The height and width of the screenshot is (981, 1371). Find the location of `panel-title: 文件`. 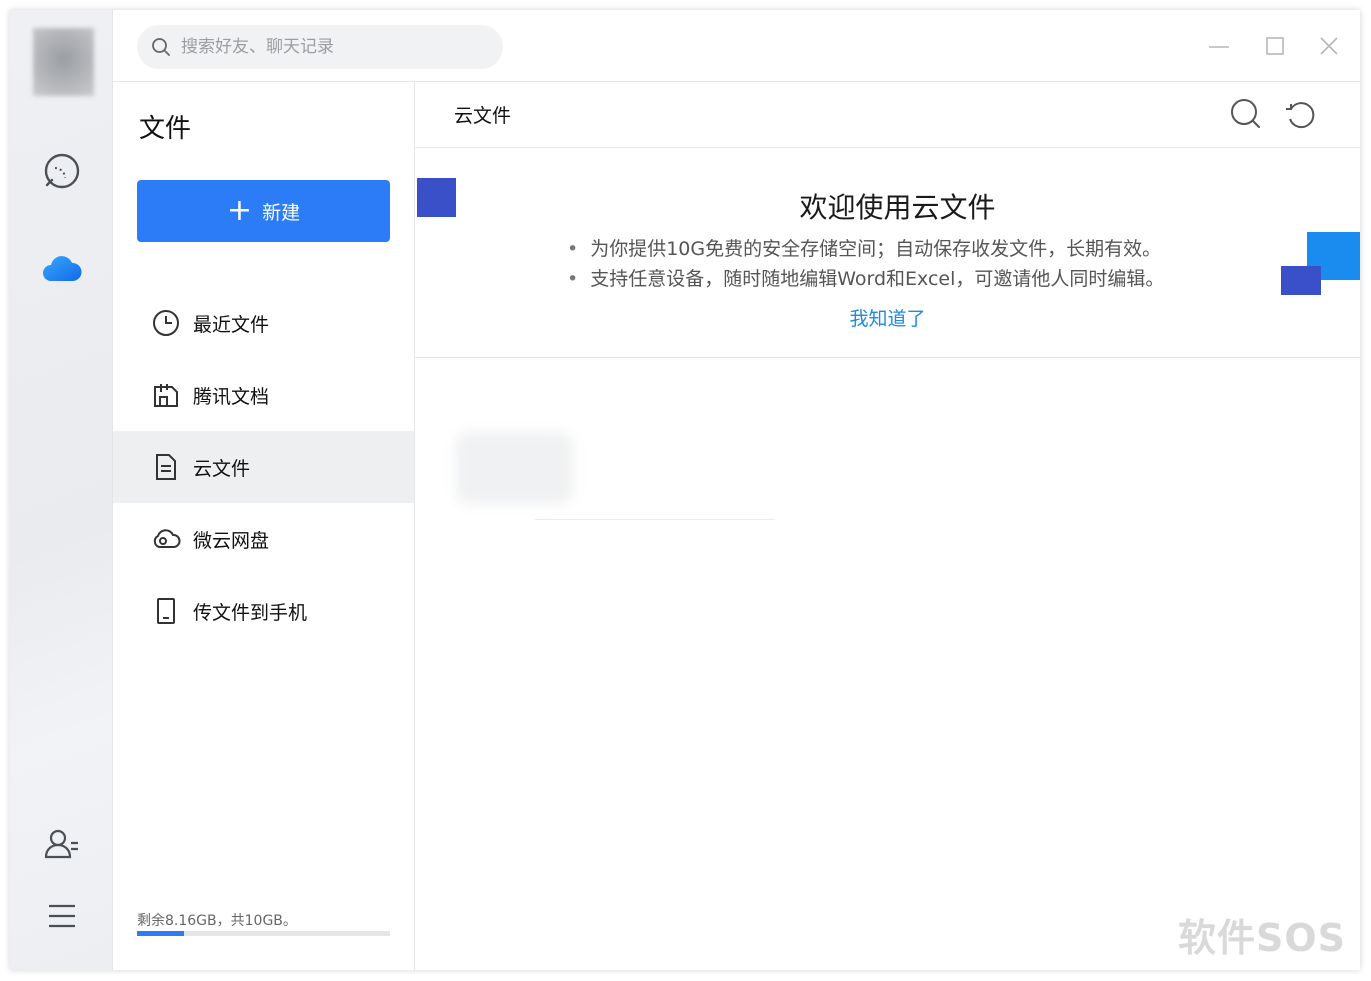

panel-title: 文件 is located at coordinates (165, 129).